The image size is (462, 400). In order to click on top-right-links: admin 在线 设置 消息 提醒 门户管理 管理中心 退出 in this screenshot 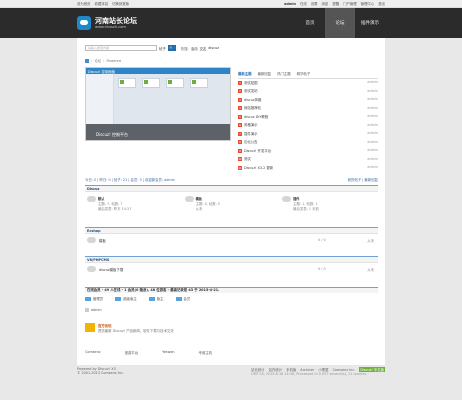, I will do `click(334, 4)`.